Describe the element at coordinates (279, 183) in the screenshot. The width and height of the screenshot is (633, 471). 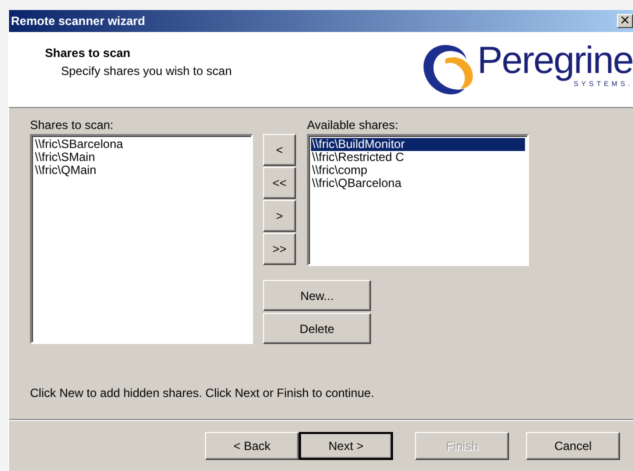
I see `move-button: <<` at that location.